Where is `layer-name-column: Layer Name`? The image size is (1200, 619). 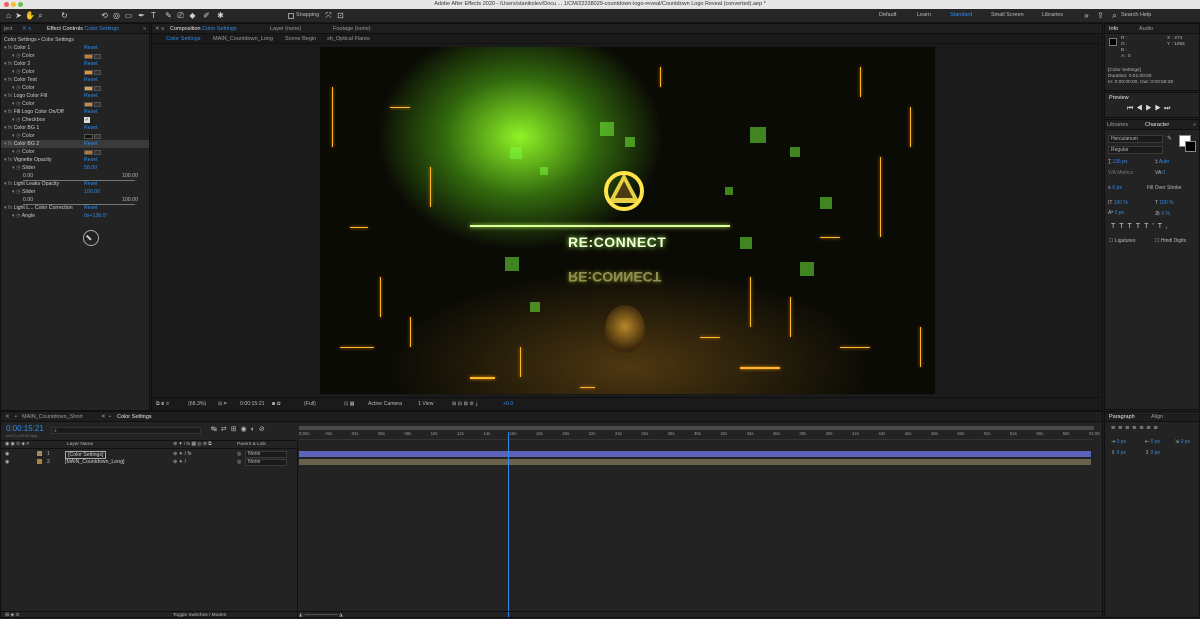
layer-name-column: Layer Name is located at coordinates (80, 445).